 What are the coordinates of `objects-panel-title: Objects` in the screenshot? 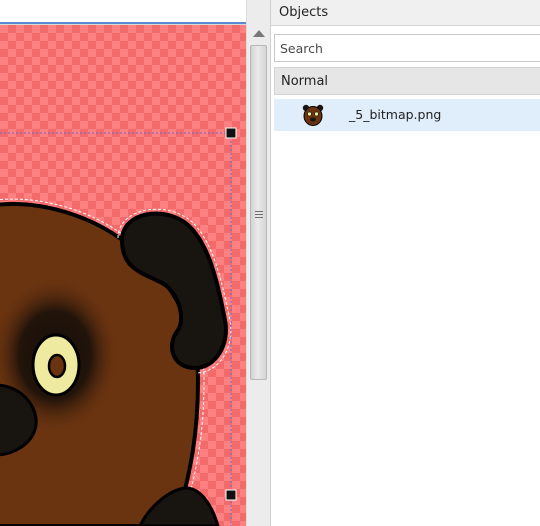 It's located at (304, 12).